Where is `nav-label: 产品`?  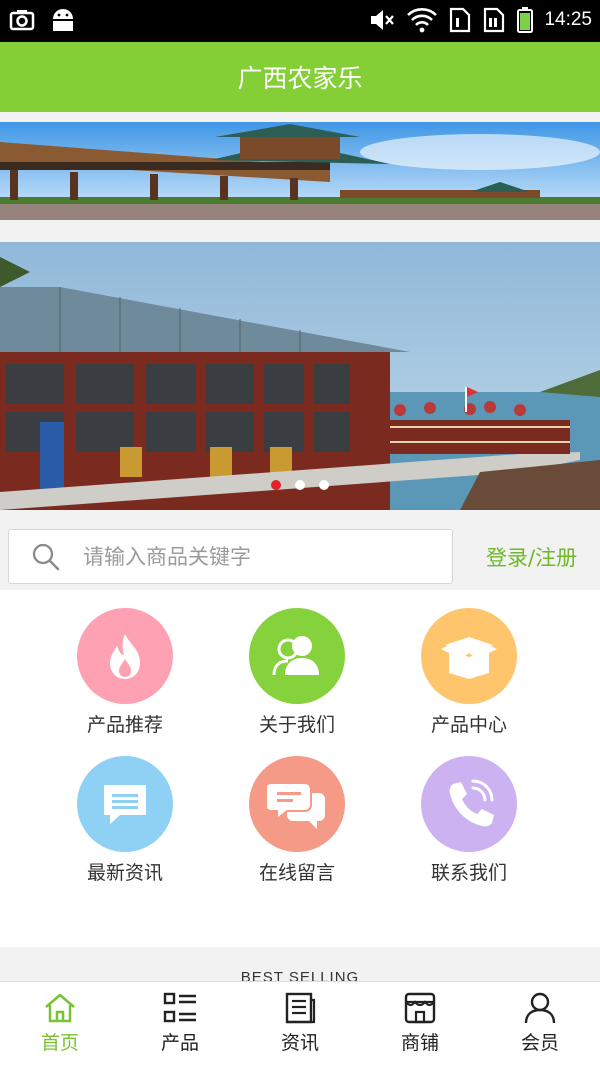
nav-label: 产品 is located at coordinates (179, 1043).